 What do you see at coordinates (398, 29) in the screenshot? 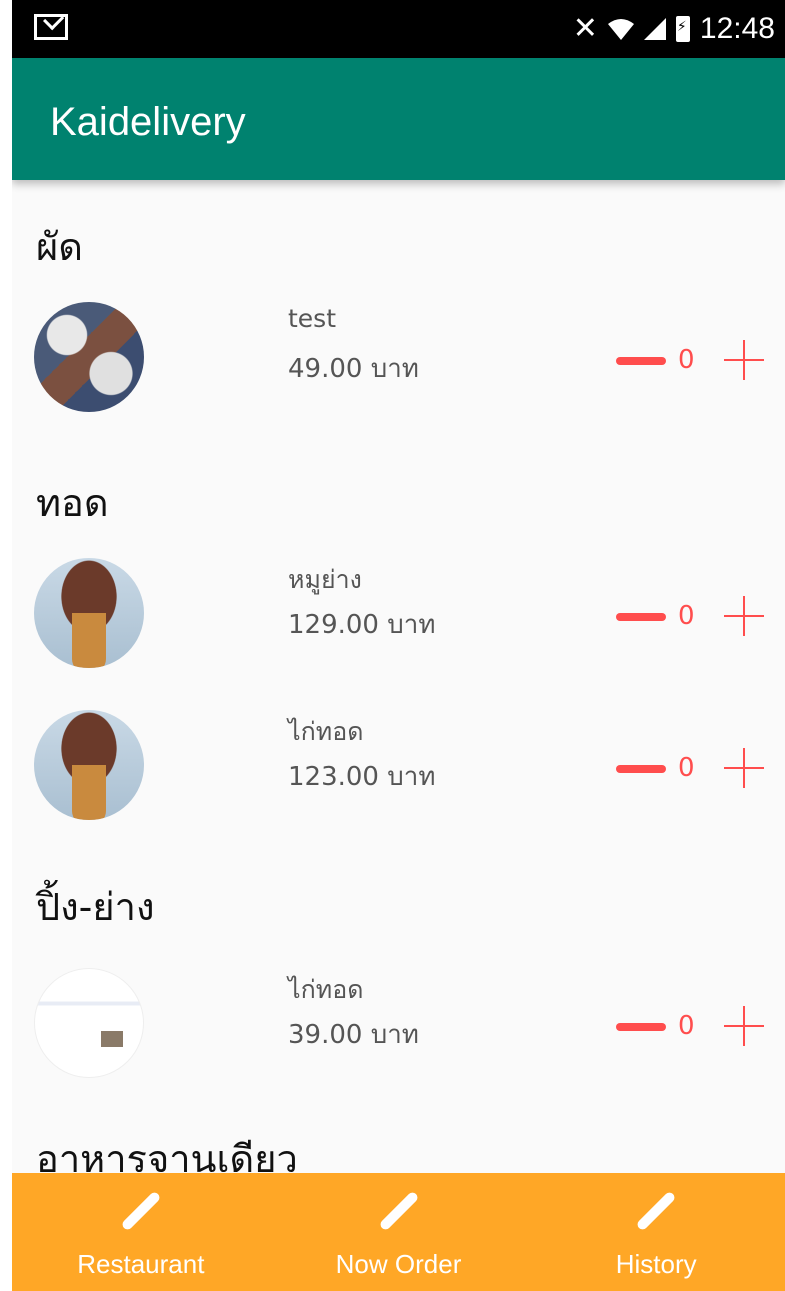
I see `status-bar: ✕ 12:48` at bounding box center [398, 29].